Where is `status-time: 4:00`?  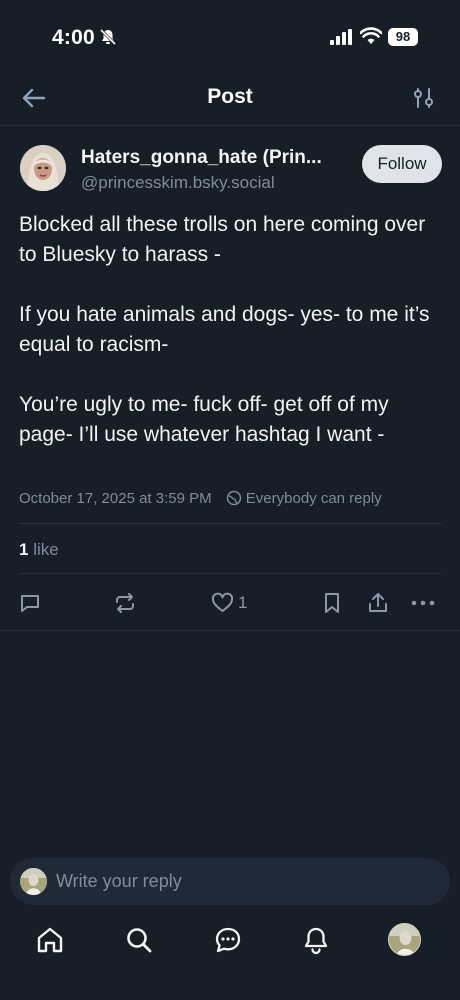
status-time: 4:00 is located at coordinates (73, 37).